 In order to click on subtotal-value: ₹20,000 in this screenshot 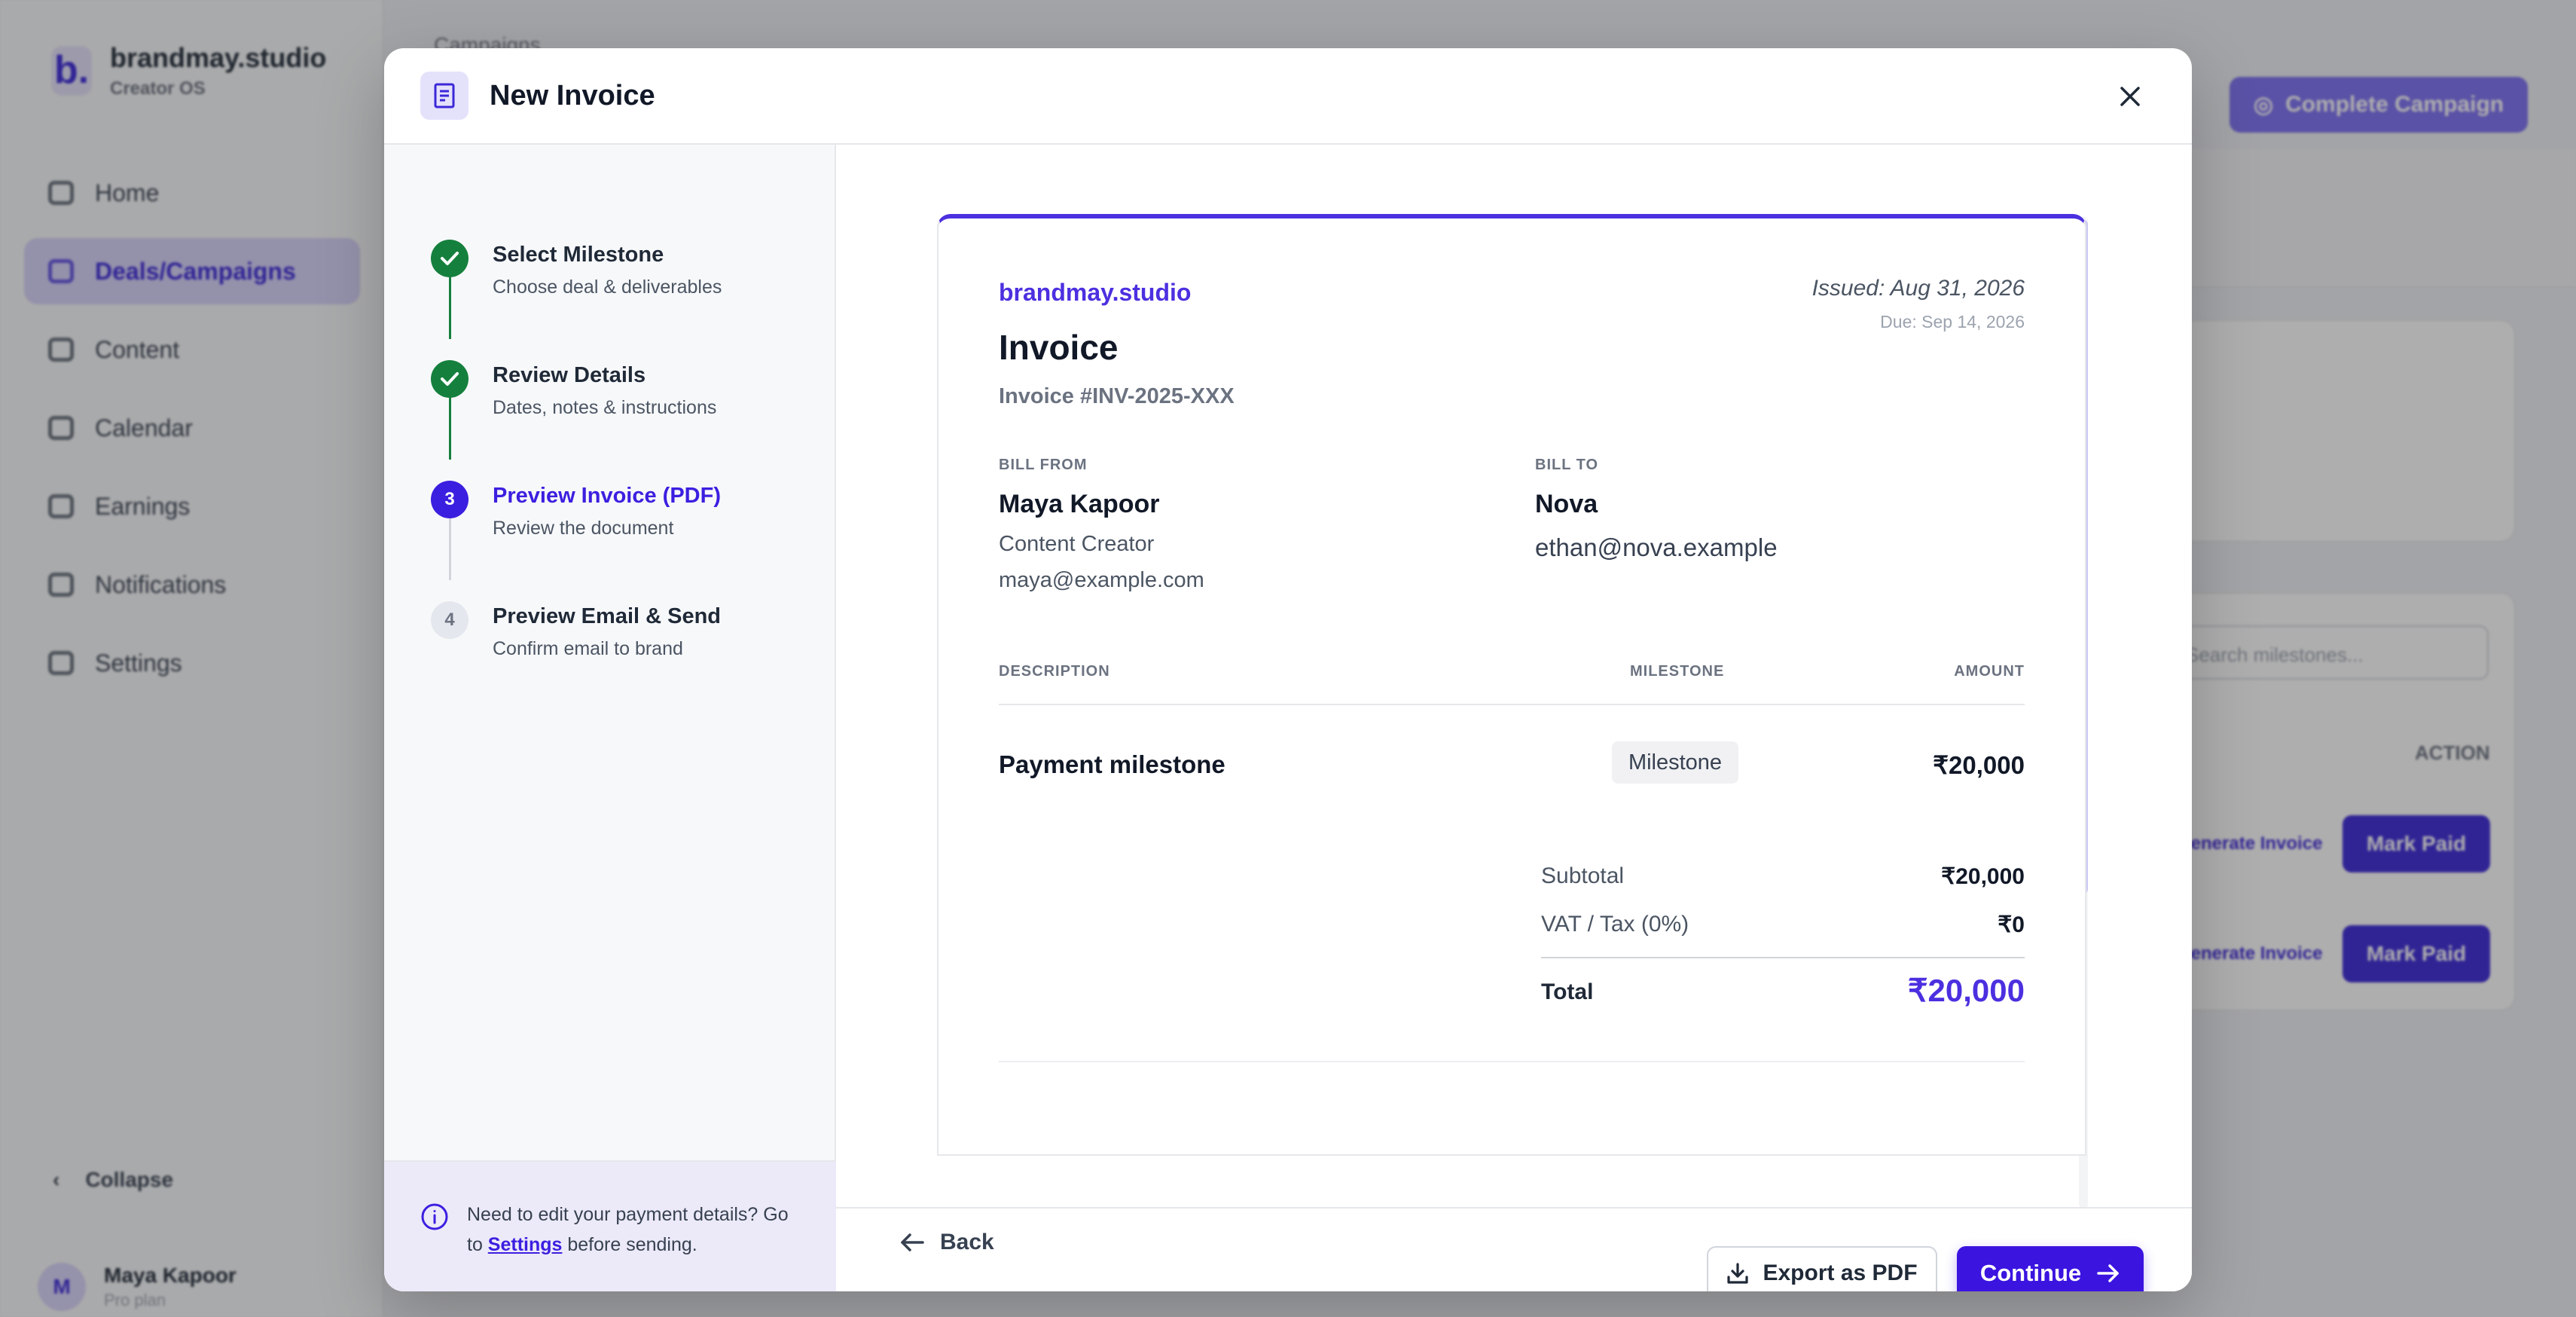, I will do `click(1983, 877)`.